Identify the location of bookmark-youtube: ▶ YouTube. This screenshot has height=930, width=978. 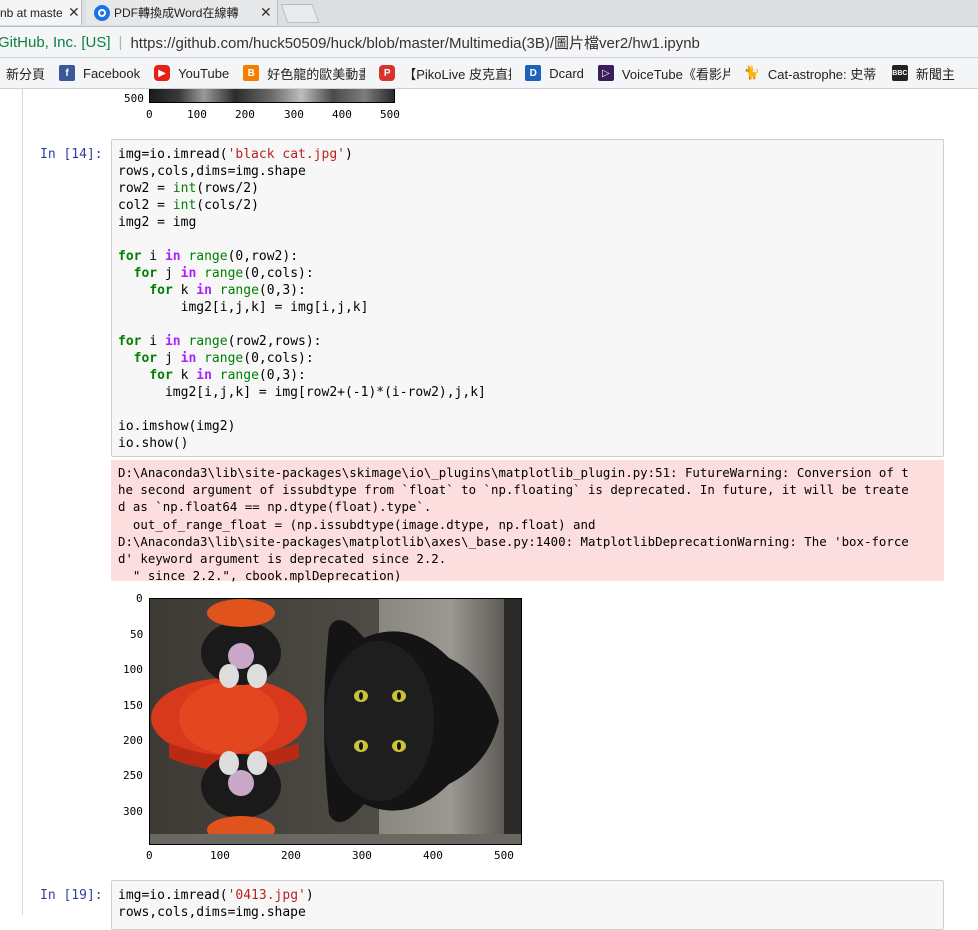
(191, 73).